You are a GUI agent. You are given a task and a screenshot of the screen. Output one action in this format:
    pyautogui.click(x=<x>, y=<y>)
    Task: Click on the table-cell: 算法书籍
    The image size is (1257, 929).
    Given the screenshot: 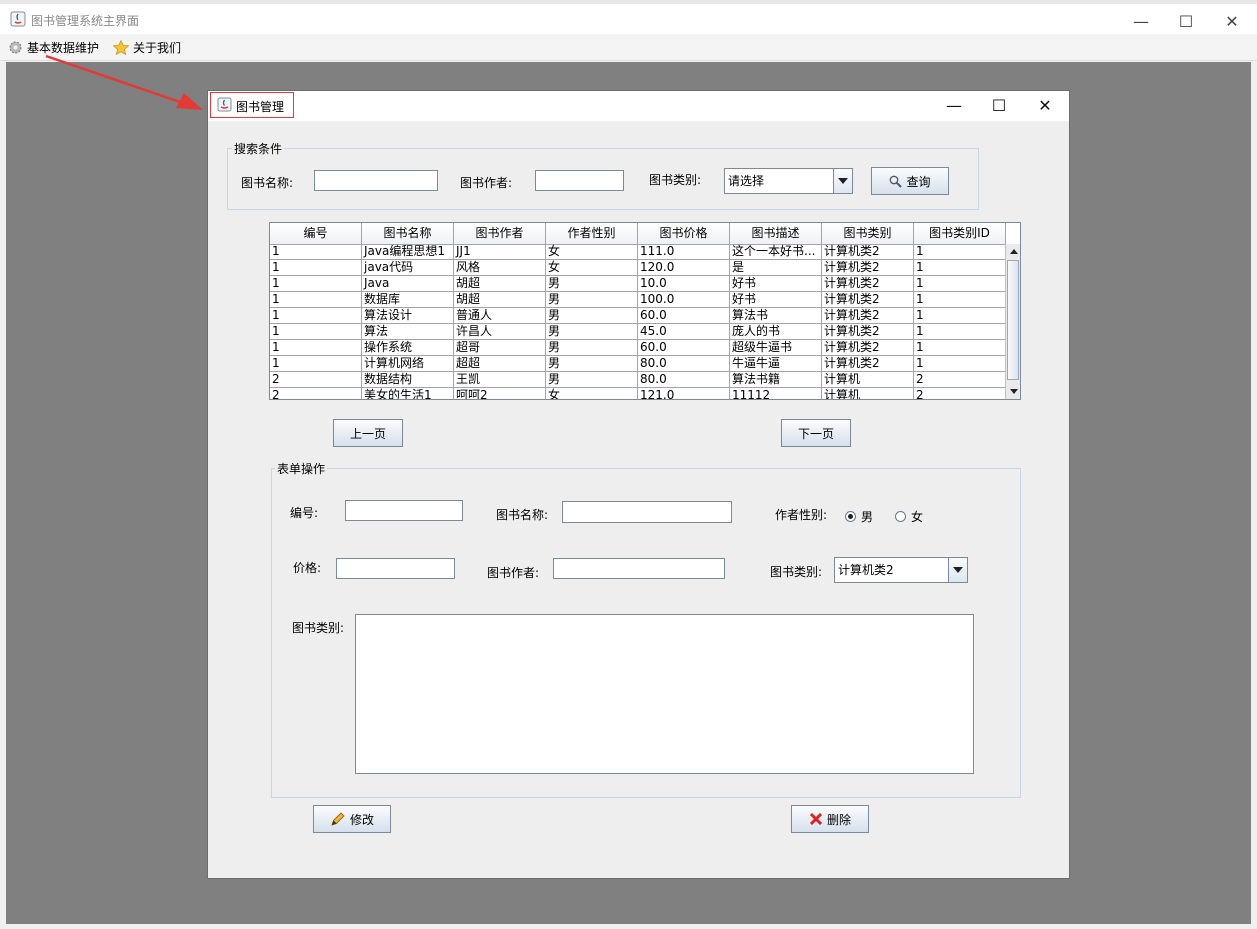 What is the action you would take?
    pyautogui.click(x=776, y=380)
    